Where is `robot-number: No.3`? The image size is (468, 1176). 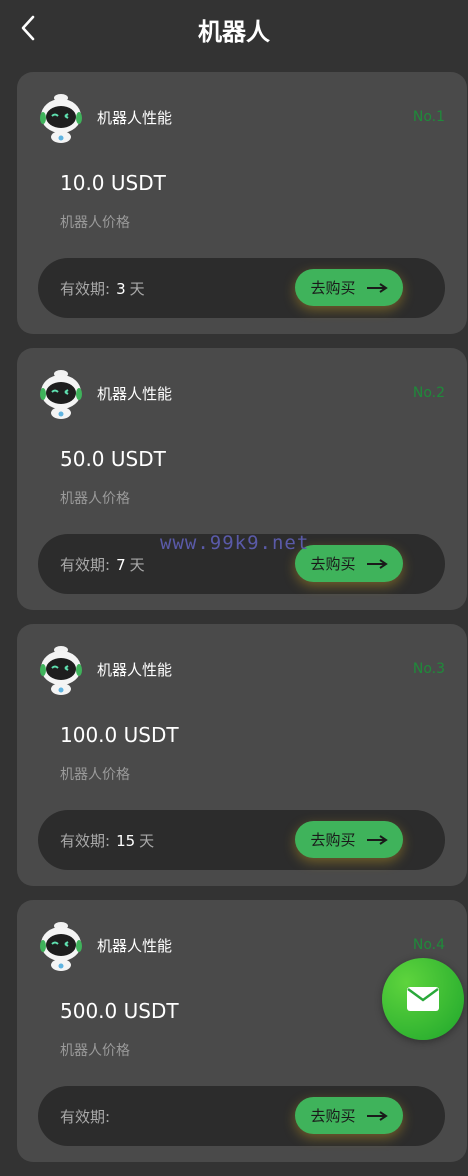 robot-number: No.3 is located at coordinates (428, 669).